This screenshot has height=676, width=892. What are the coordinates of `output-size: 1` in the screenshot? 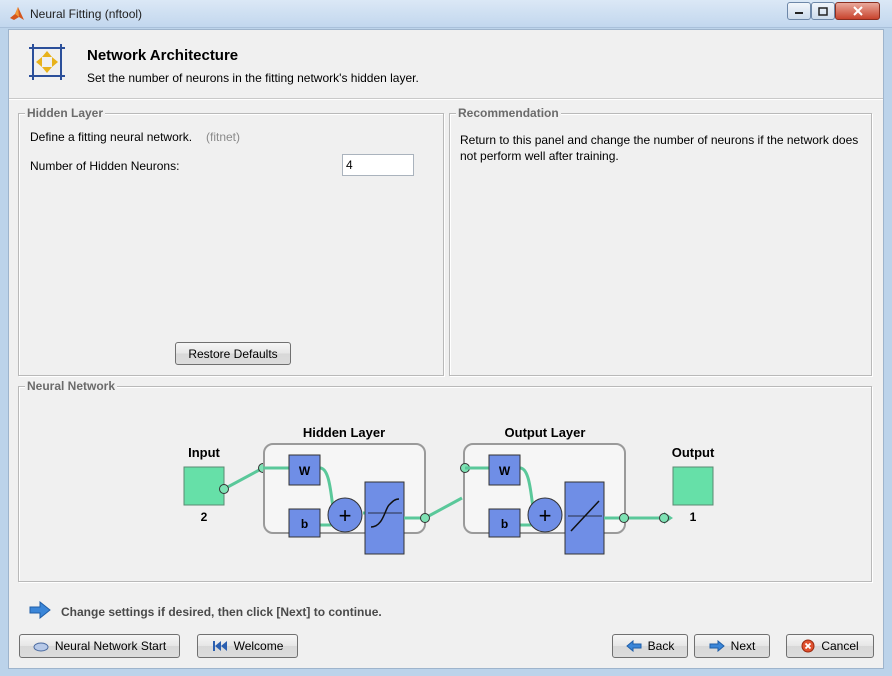 It's located at (693, 517).